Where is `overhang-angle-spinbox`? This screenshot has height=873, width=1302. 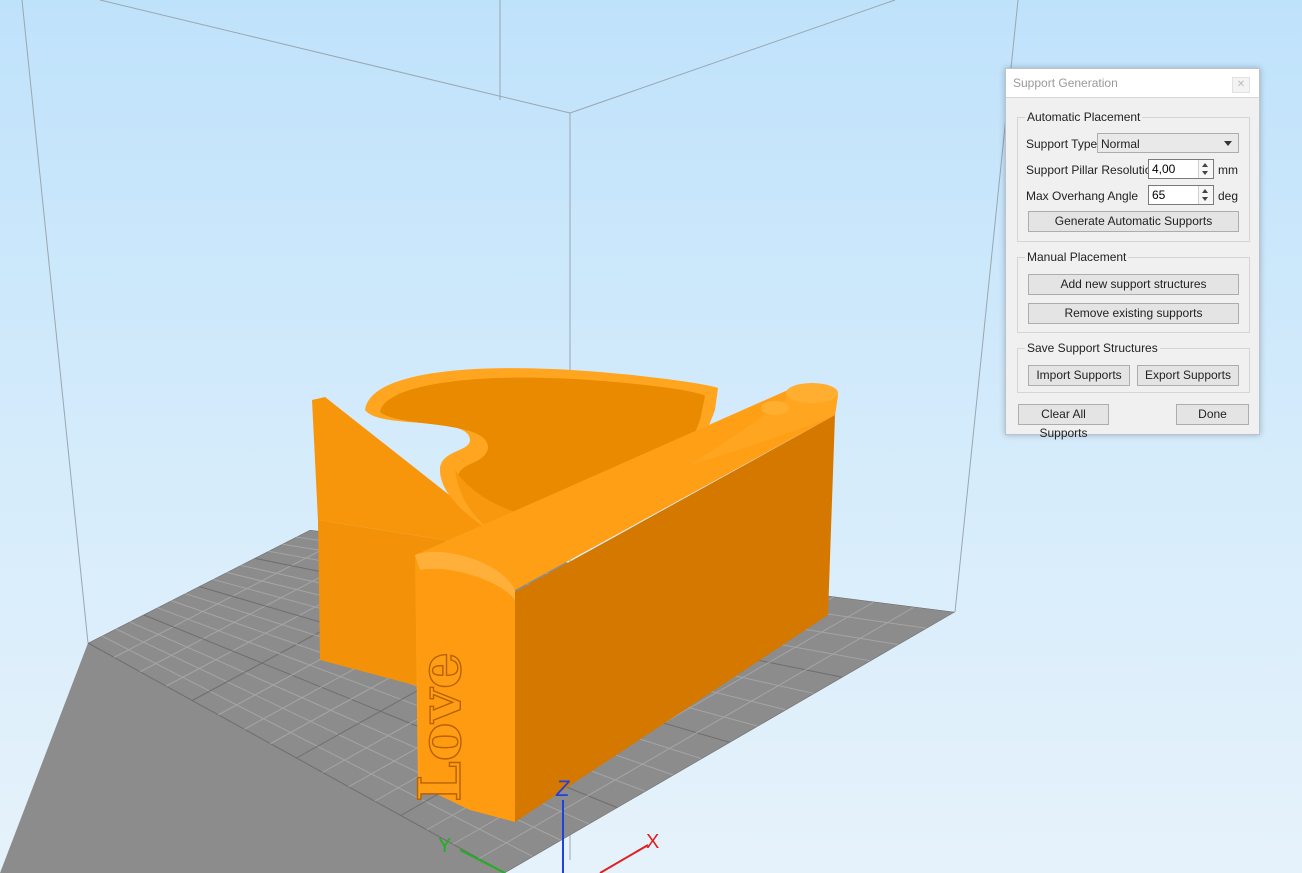 overhang-angle-spinbox is located at coordinates (1181, 195).